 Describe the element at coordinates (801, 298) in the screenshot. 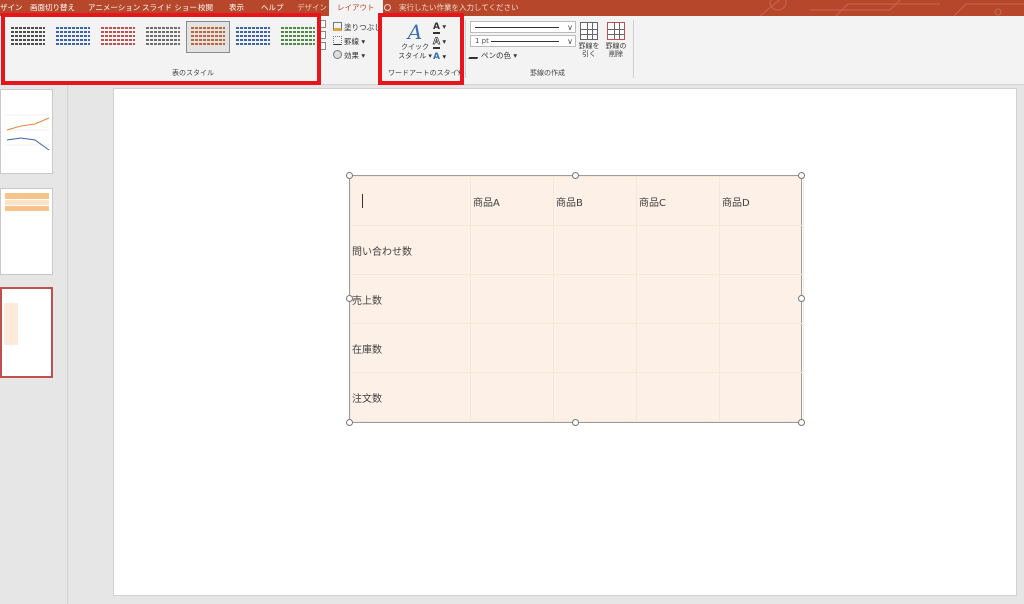

I see `resize-handle-right` at that location.